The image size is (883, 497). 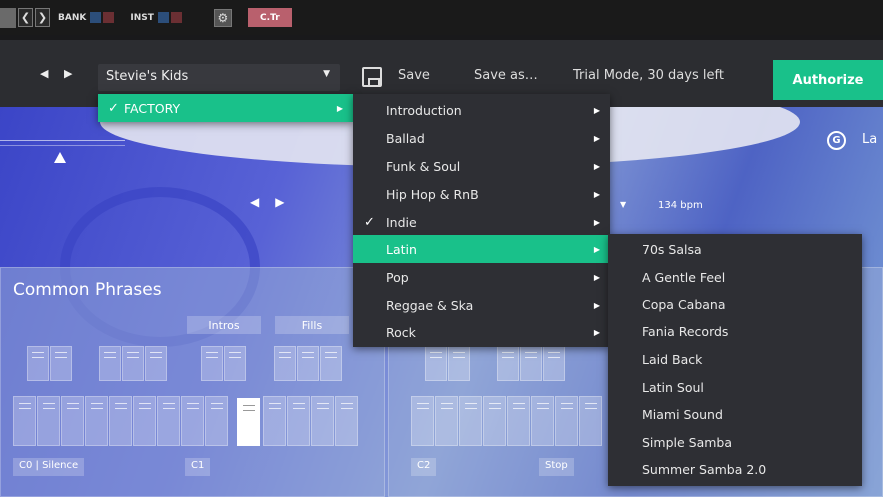 I want to click on menu-item-factory: ✓ FACTORY ▶, so click(x=225, y=108).